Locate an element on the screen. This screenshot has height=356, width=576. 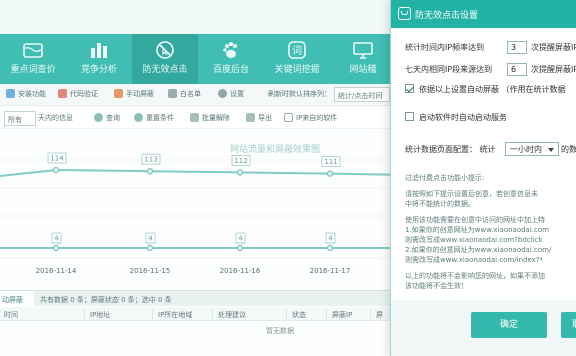
auto-block-label: 依据以上设置自动屏蔽 （作用在统计数据 is located at coordinates (492, 89).